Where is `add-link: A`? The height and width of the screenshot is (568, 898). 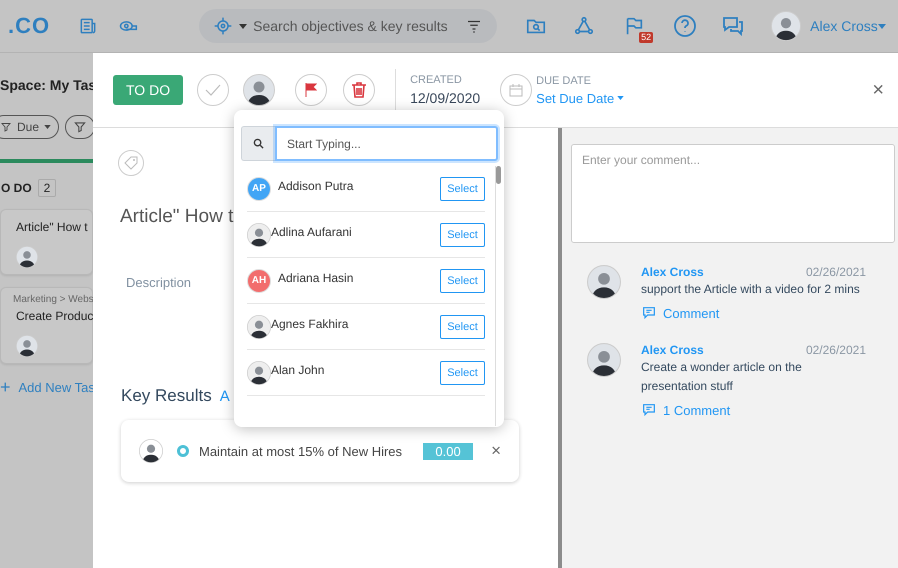
add-link: A is located at coordinates (225, 396).